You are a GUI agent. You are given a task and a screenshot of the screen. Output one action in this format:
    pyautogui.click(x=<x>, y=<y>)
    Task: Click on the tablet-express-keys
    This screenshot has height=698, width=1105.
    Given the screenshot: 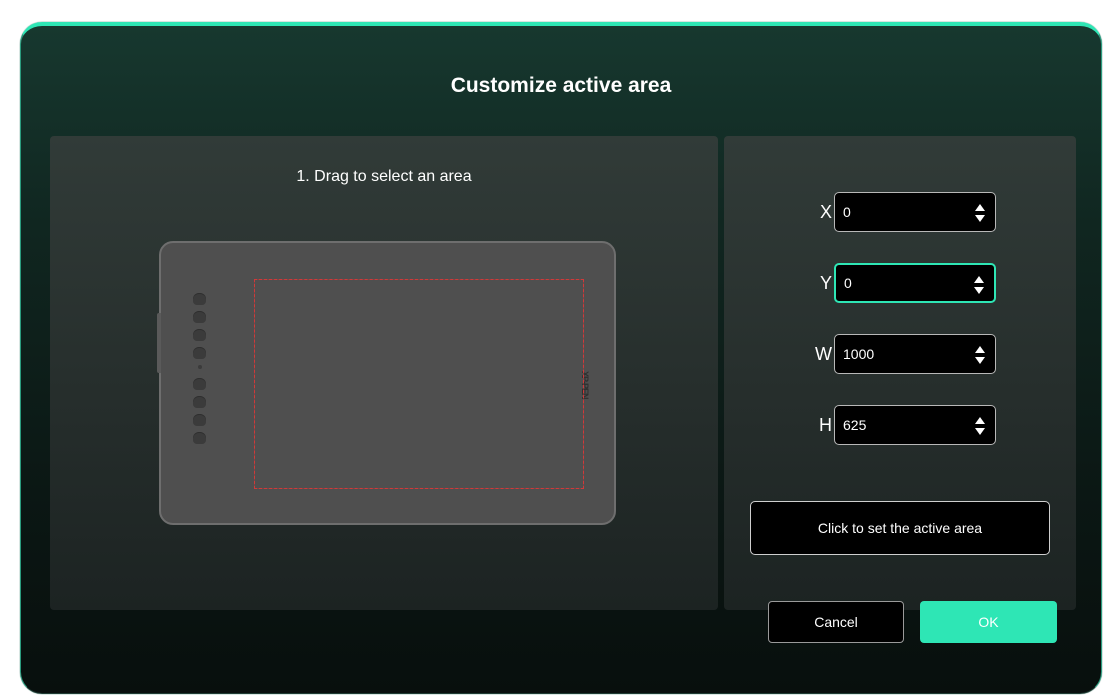 What is the action you would take?
    pyautogui.click(x=201, y=371)
    